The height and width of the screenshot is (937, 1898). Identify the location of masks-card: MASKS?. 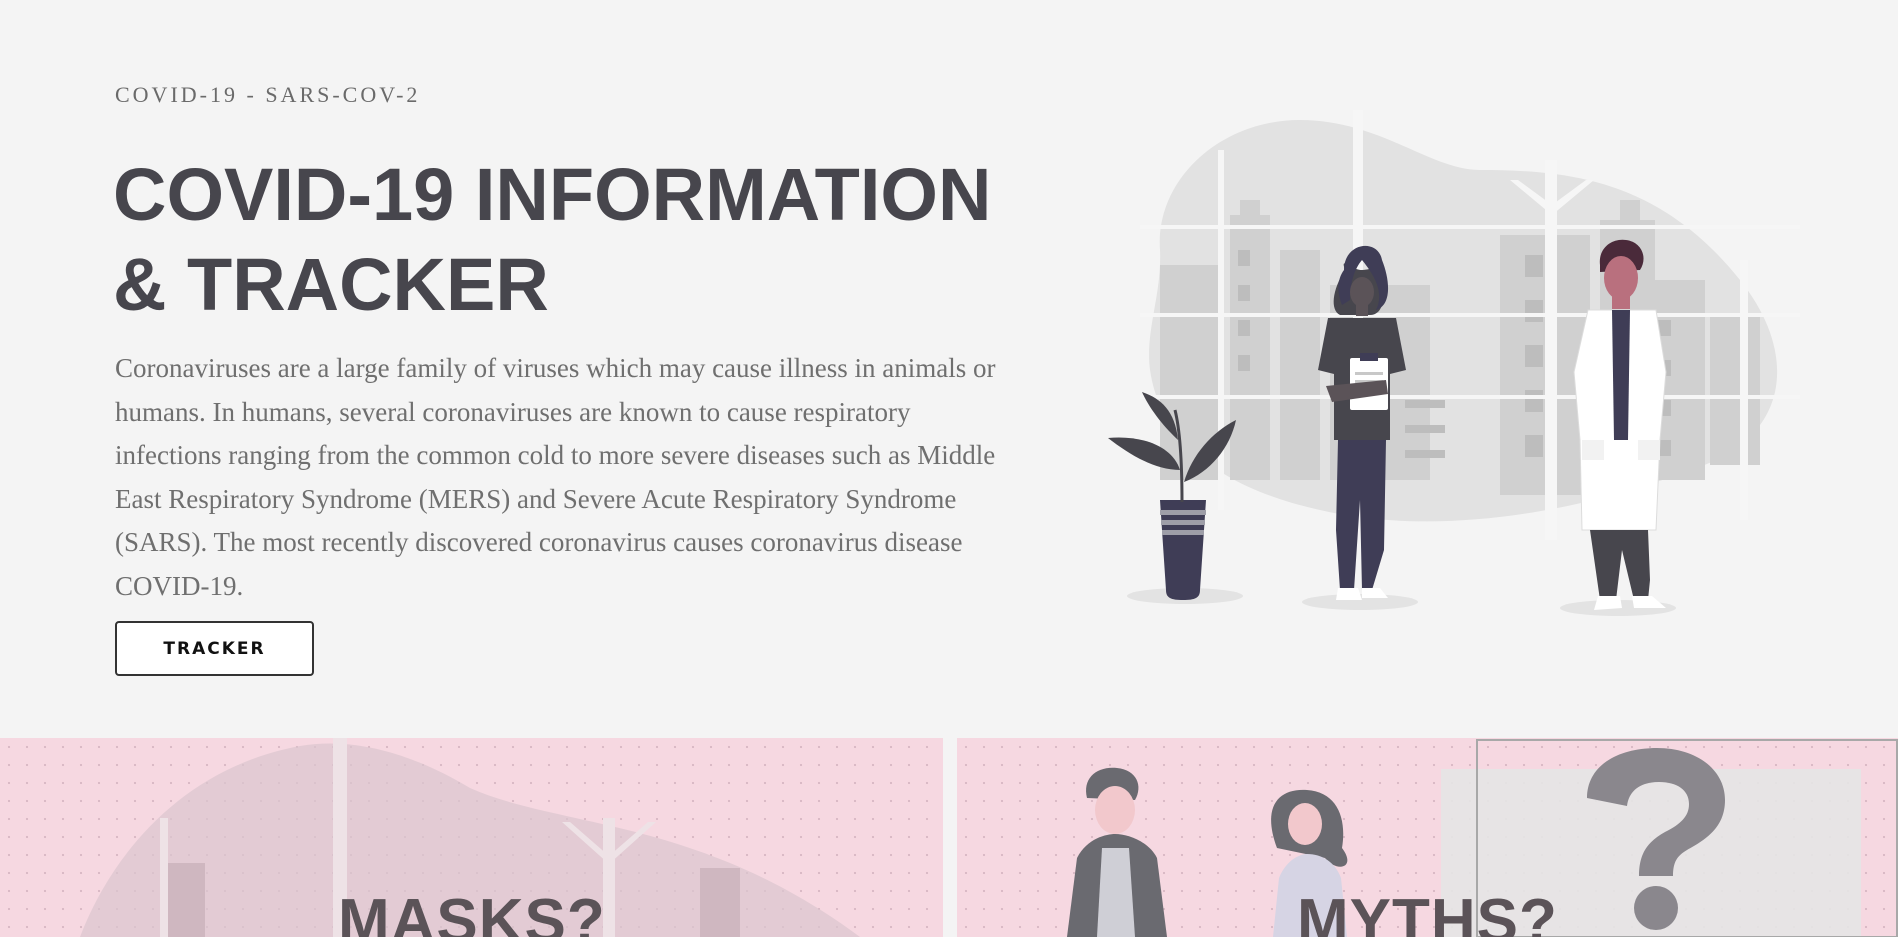
(471, 837).